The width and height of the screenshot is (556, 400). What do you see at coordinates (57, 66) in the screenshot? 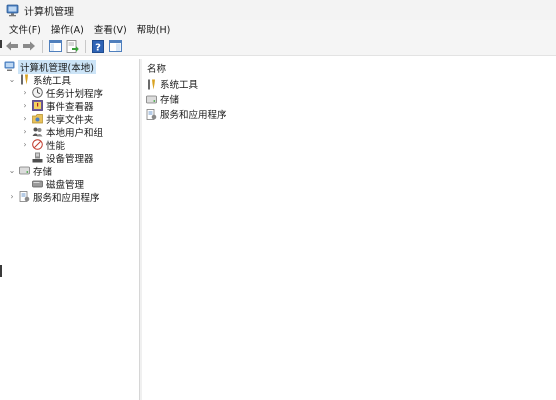
I see `tree-label: 计算机管理(本地)` at bounding box center [57, 66].